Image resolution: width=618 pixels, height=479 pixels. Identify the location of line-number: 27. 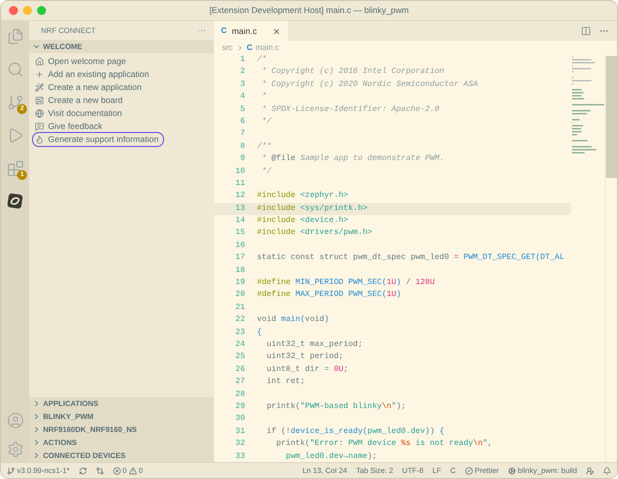
(239, 382).